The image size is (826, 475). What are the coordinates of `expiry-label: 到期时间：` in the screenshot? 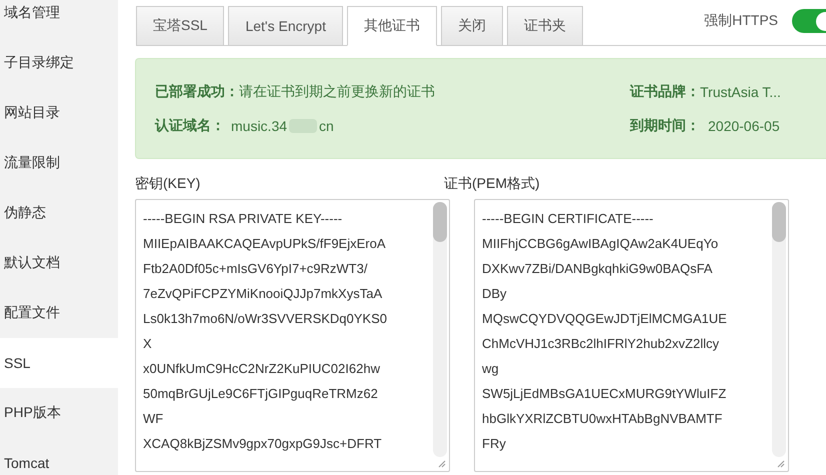 It's located at (665, 125).